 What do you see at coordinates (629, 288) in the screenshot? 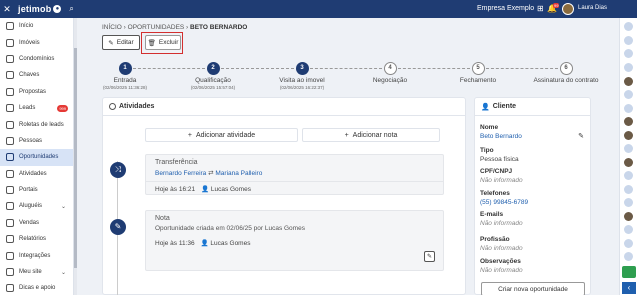
I see `collapse-rail-icon: ‹` at bounding box center [629, 288].